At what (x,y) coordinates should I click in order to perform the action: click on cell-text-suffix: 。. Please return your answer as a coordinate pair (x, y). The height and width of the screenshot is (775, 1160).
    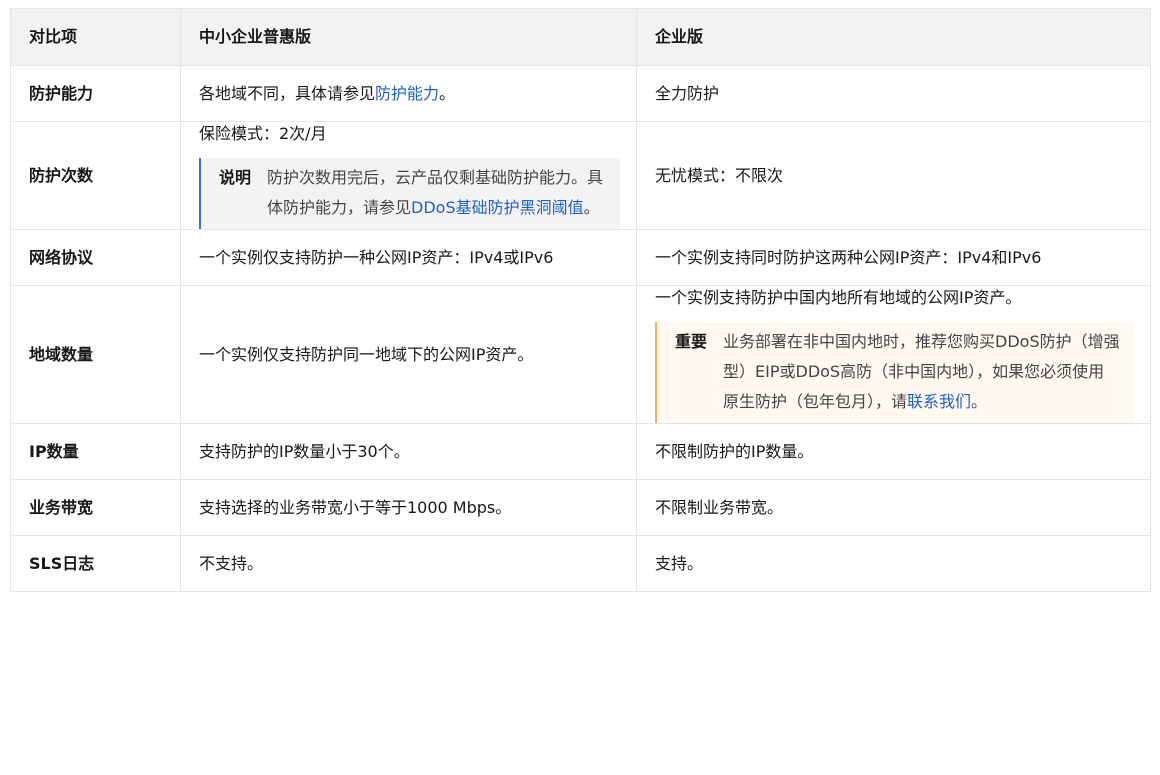
    Looking at the image, I should click on (447, 93).